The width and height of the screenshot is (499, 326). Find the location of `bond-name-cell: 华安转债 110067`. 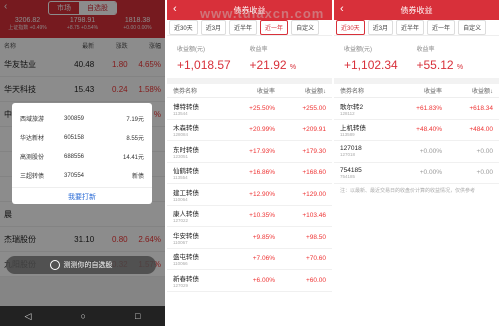

bond-name-cell: 华安转债 110067 is located at coordinates (198, 237).